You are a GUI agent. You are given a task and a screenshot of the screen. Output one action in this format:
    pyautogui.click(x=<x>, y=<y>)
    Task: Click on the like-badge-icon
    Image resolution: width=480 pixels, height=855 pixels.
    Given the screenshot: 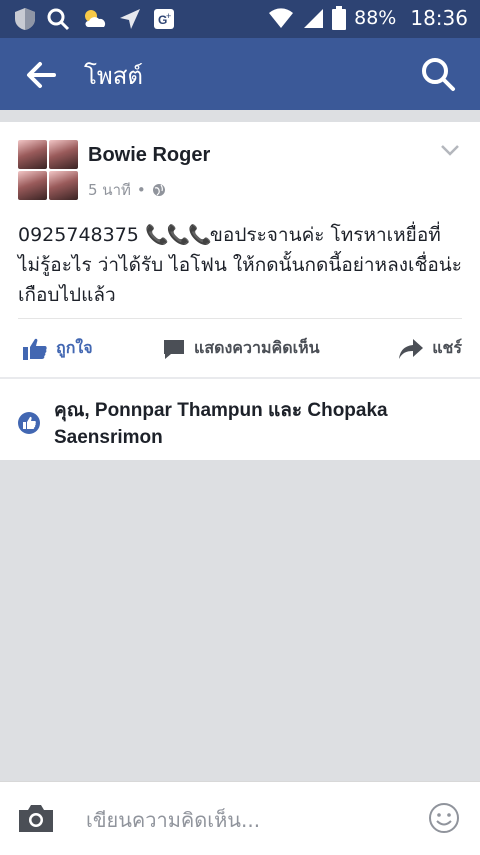 What is the action you would take?
    pyautogui.click(x=29, y=423)
    